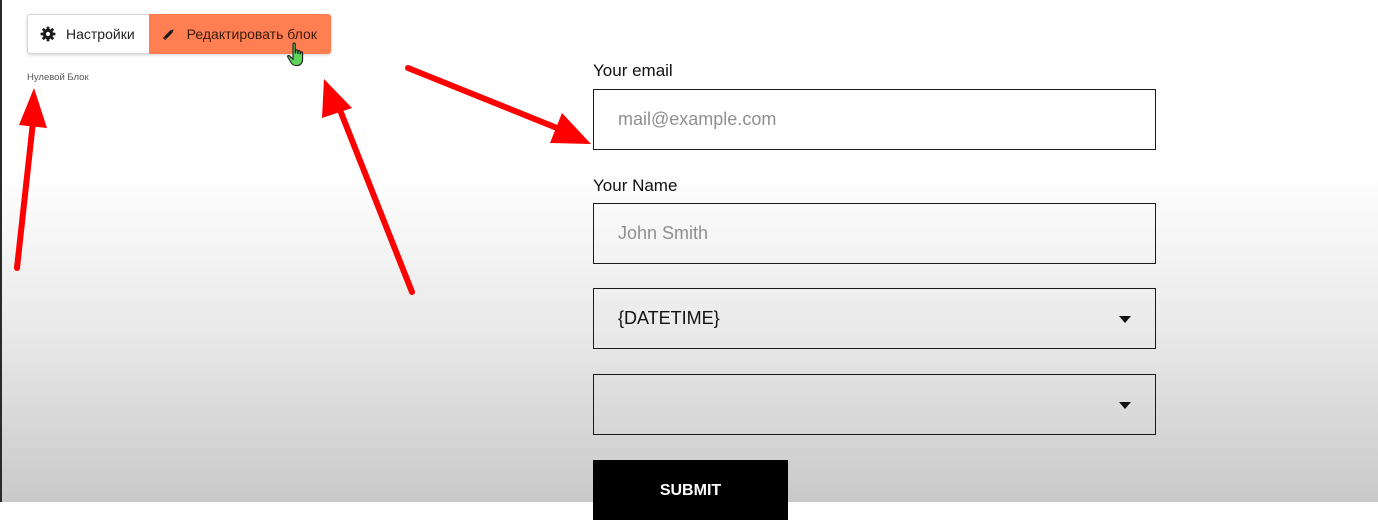 The height and width of the screenshot is (520, 1378). What do you see at coordinates (30, 179) in the screenshot?
I see `arrow-to-block-label` at bounding box center [30, 179].